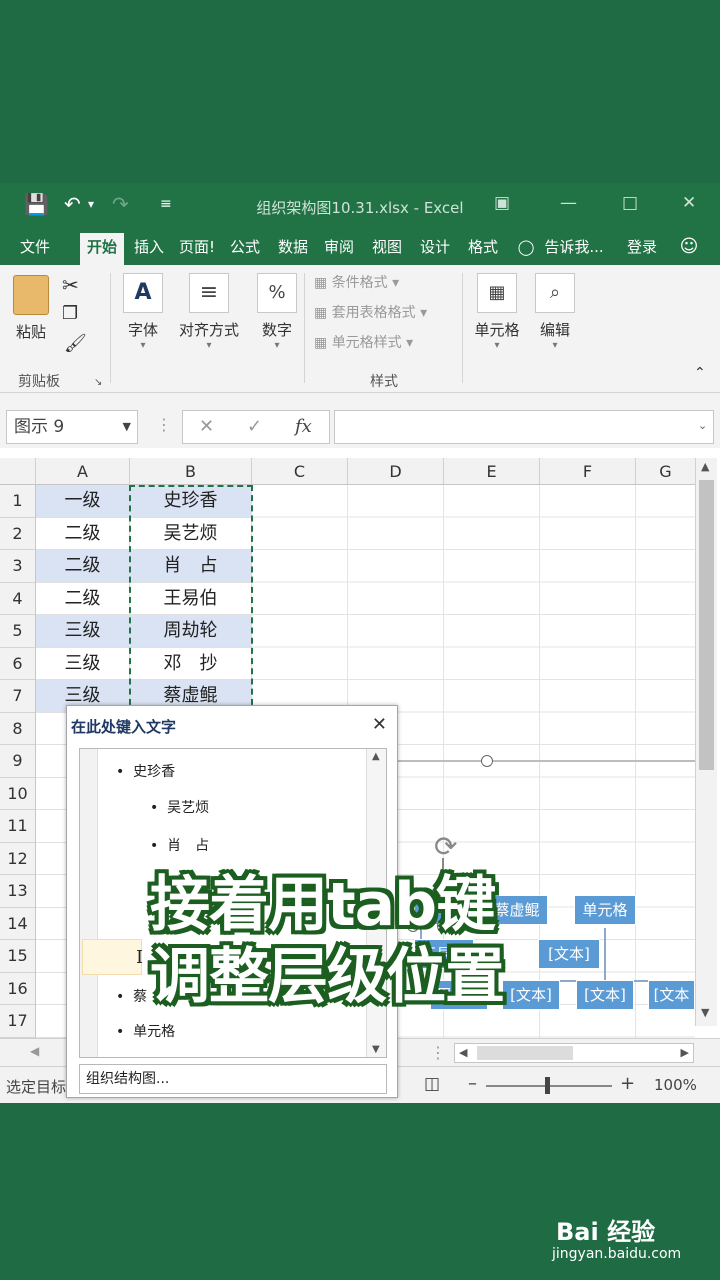 Image resolution: width=720 pixels, height=1280 pixels. I want to click on zoom-thumb, so click(547, 1085).